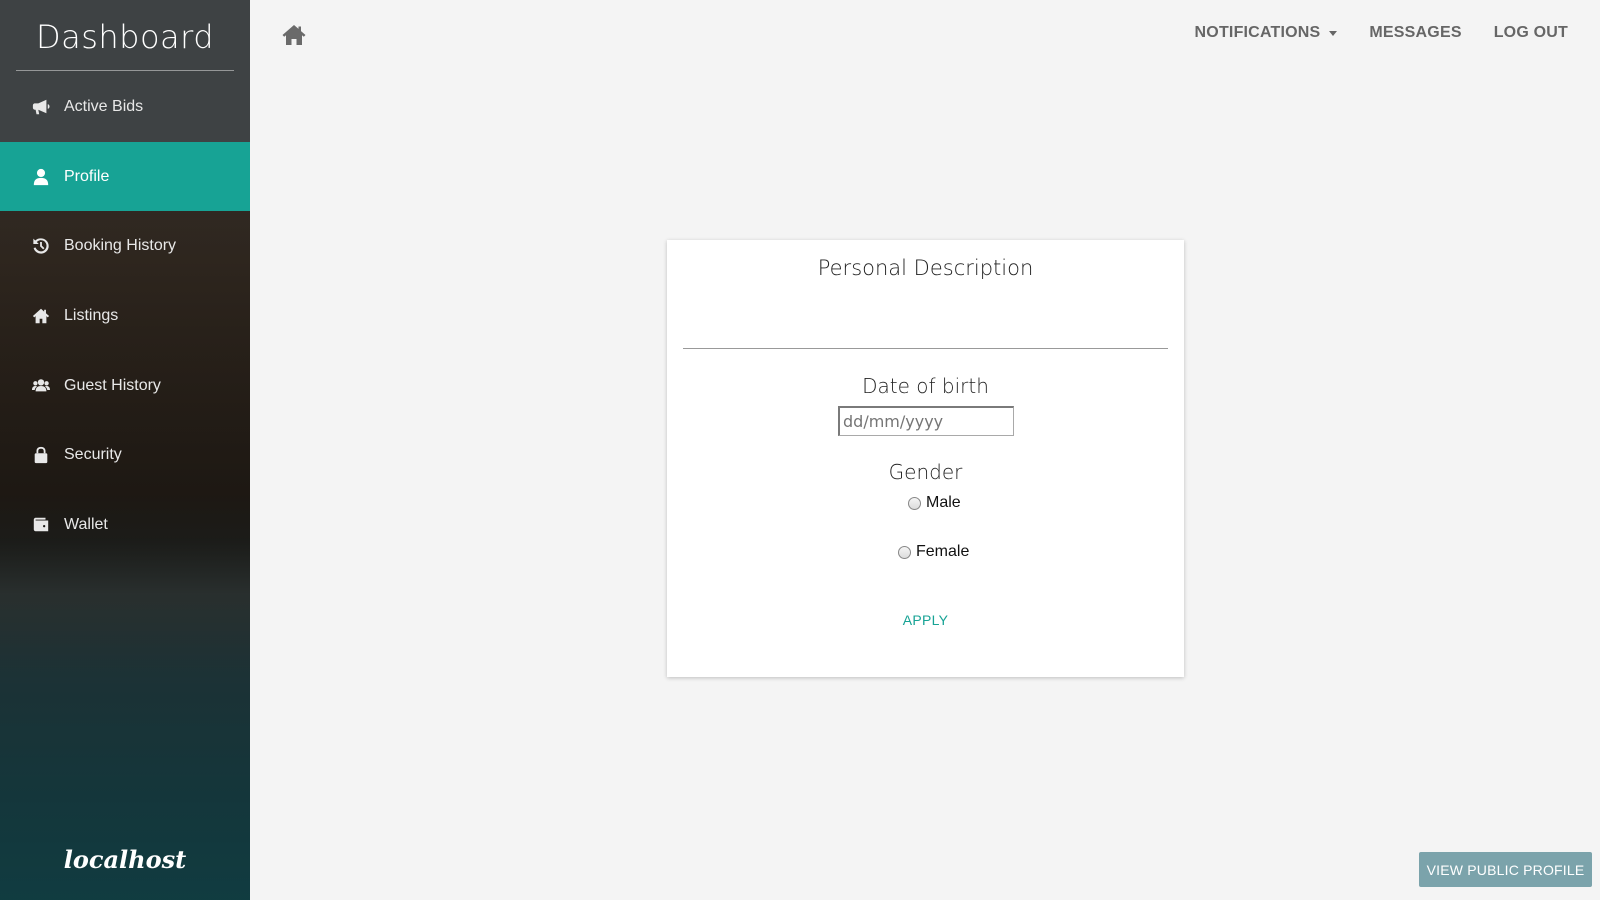  Describe the element at coordinates (41, 107) in the screenshot. I see `megaphone-icon` at that location.